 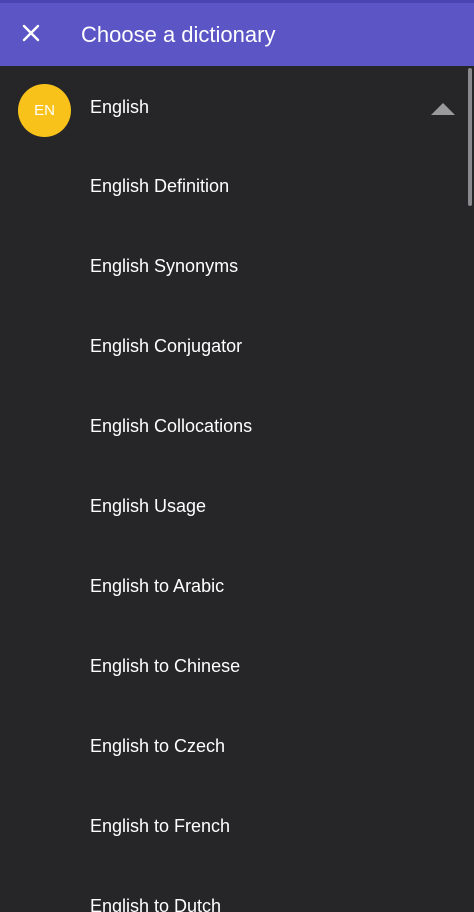 I want to click on page-title: Choose a dictionary, so click(x=178, y=34).